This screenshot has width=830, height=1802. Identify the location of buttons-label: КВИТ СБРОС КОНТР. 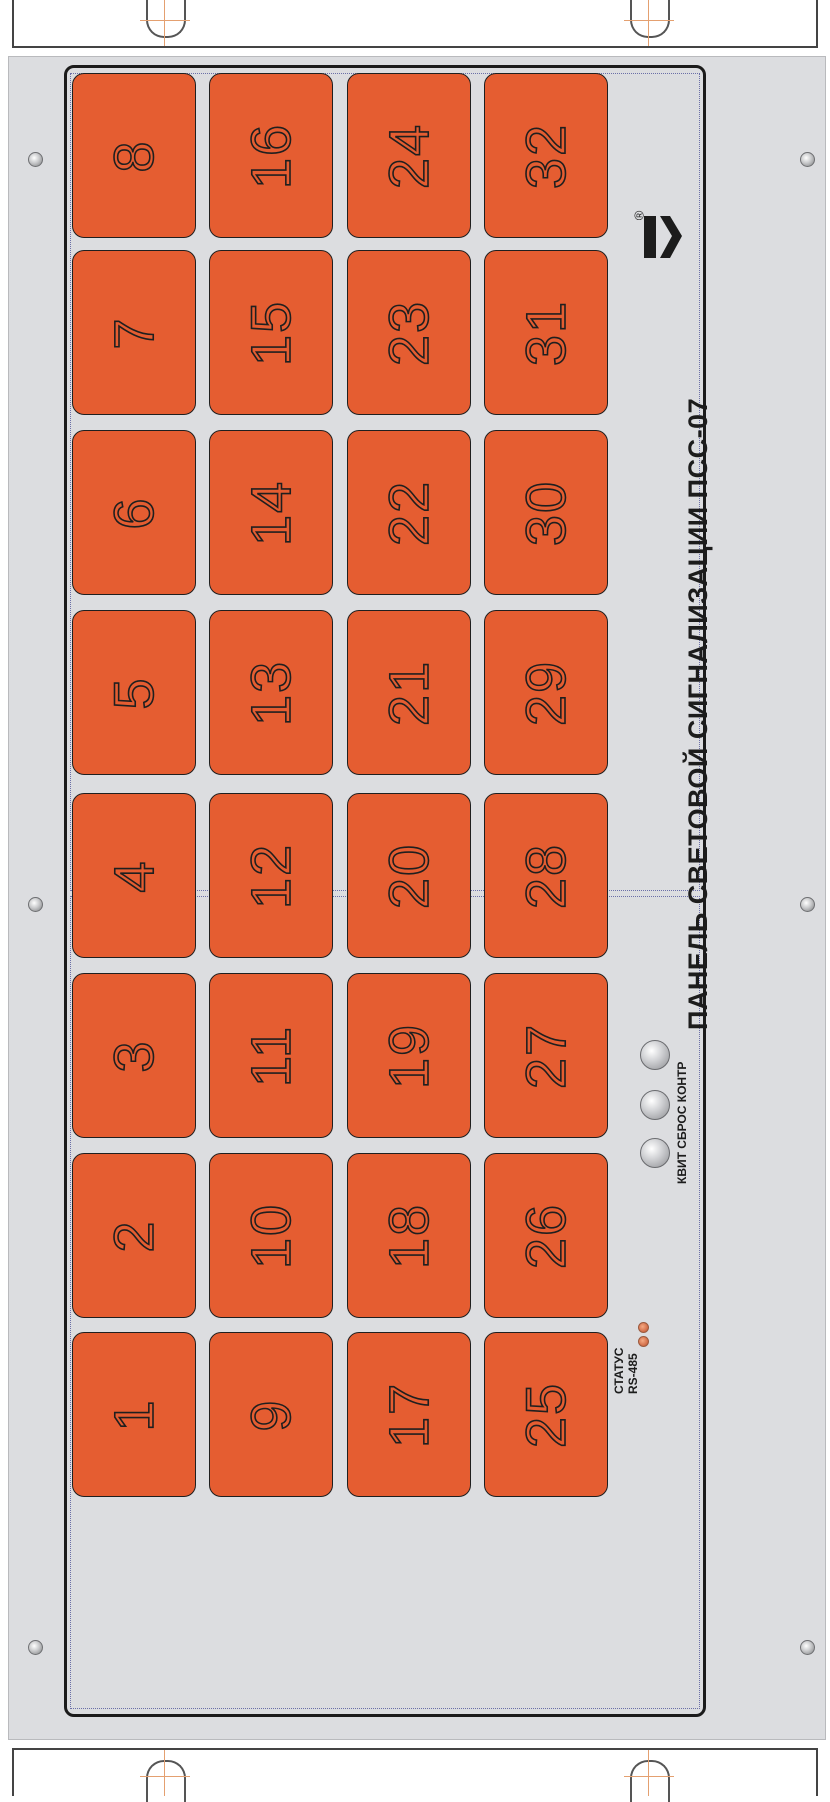
(682, 1122).